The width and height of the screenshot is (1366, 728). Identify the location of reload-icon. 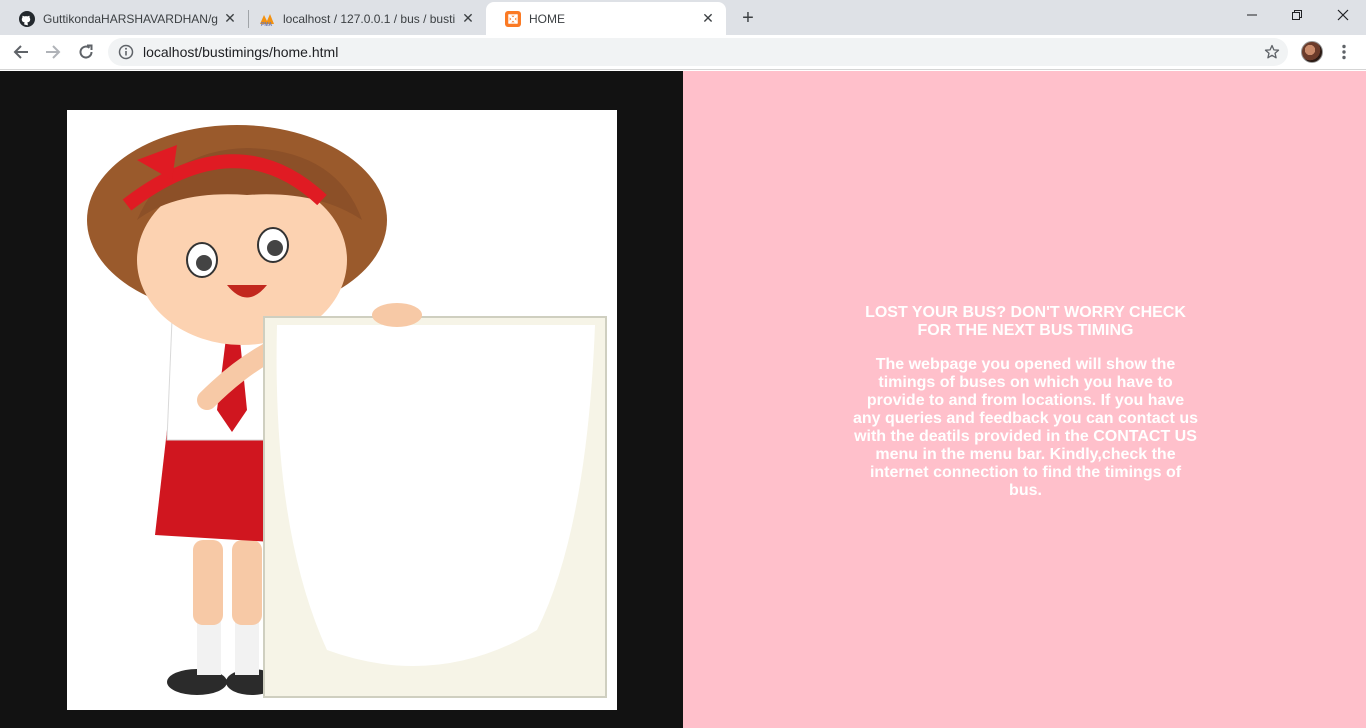
(86, 51).